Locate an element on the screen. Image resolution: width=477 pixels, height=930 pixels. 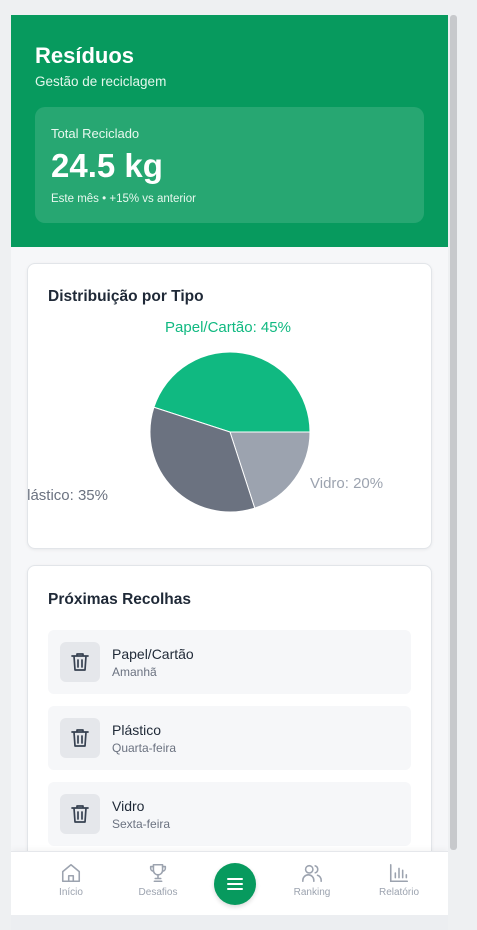
list-item: Papel/Cartão Amanhã is located at coordinates (229, 662).